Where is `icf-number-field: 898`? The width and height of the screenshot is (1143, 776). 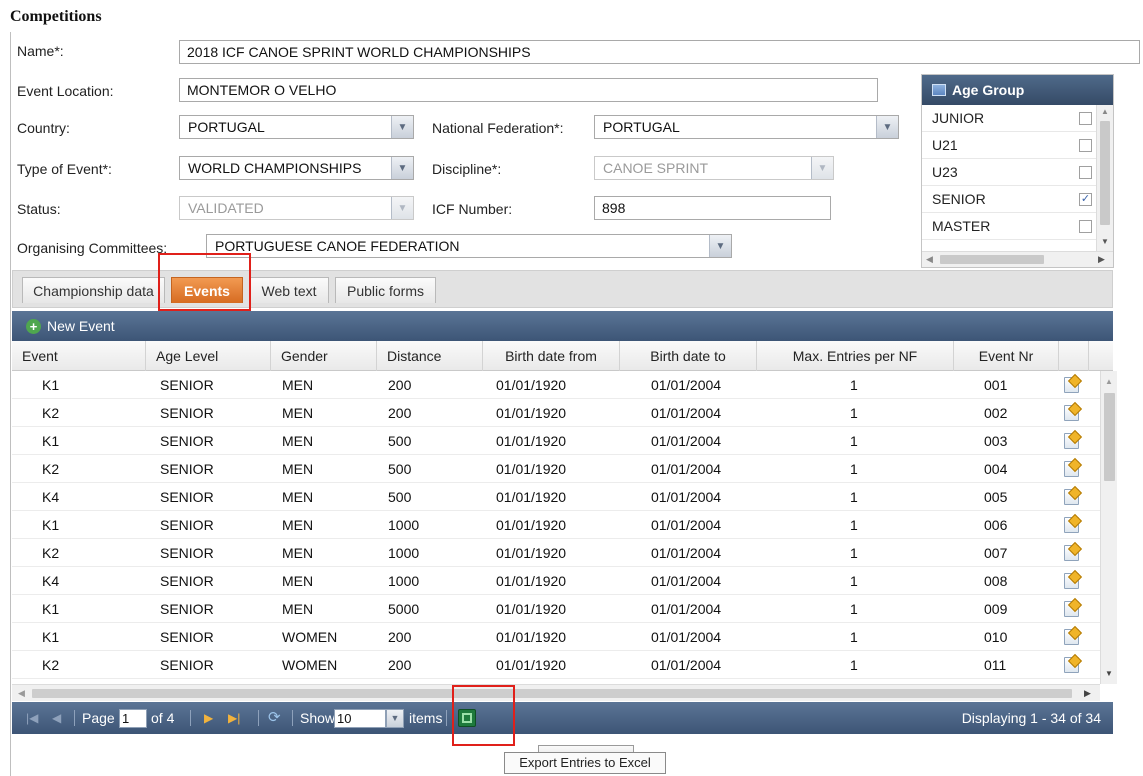
icf-number-field: 898 is located at coordinates (712, 208).